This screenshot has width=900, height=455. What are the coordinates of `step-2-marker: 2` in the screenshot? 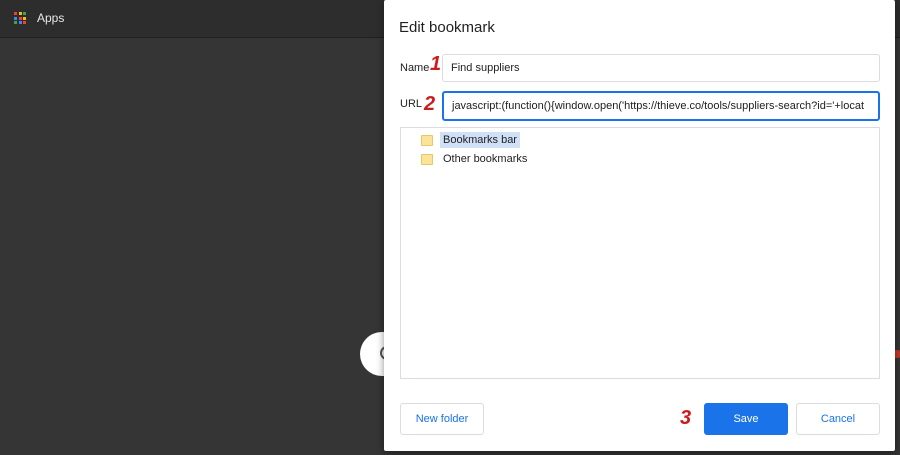 It's located at (430, 104).